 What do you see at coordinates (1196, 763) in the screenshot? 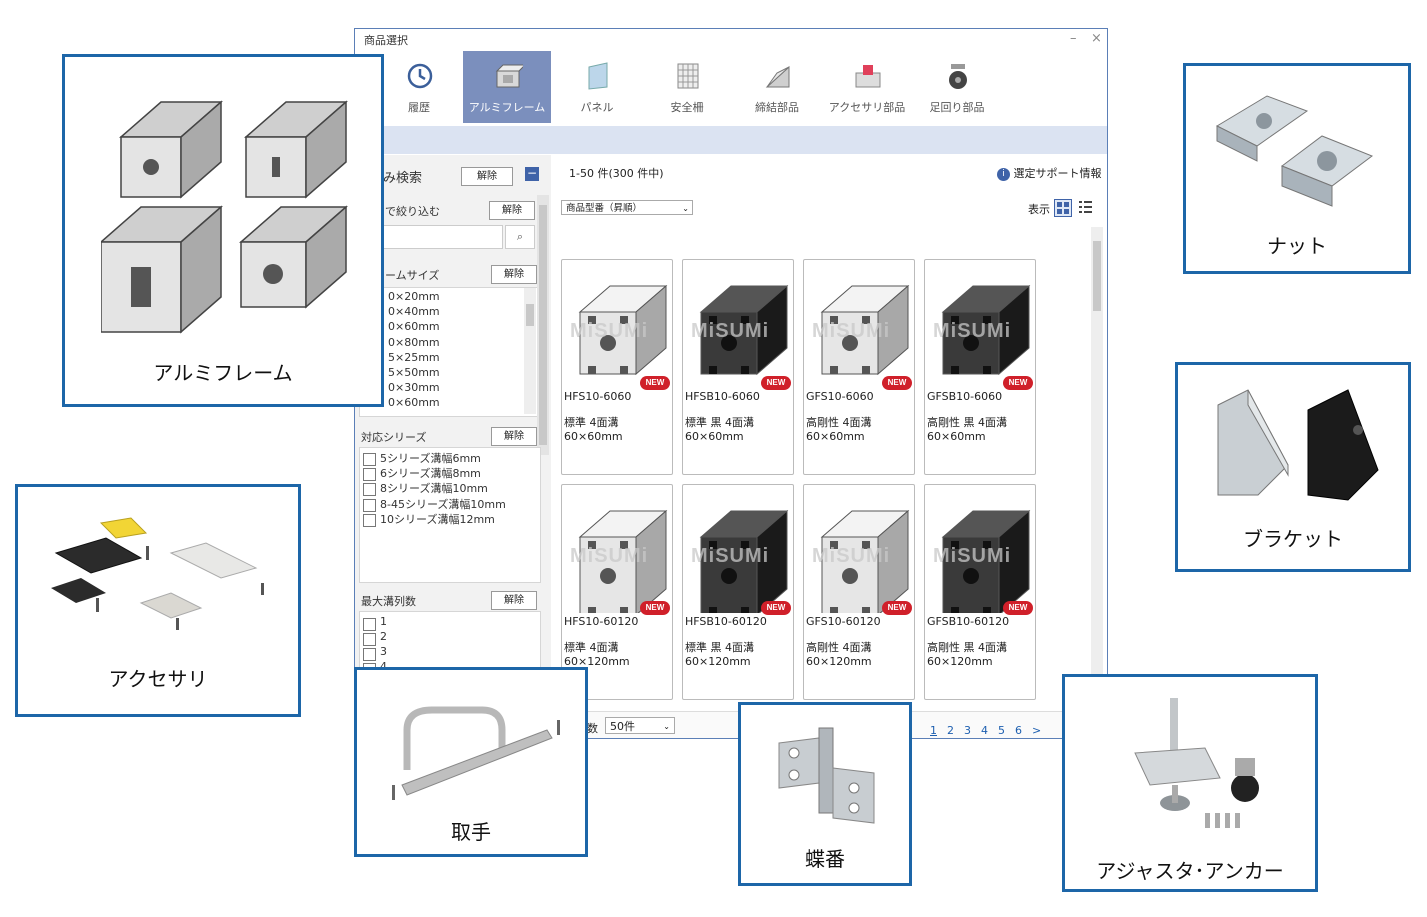
I see `adjuster-anchor-photo` at bounding box center [1196, 763].